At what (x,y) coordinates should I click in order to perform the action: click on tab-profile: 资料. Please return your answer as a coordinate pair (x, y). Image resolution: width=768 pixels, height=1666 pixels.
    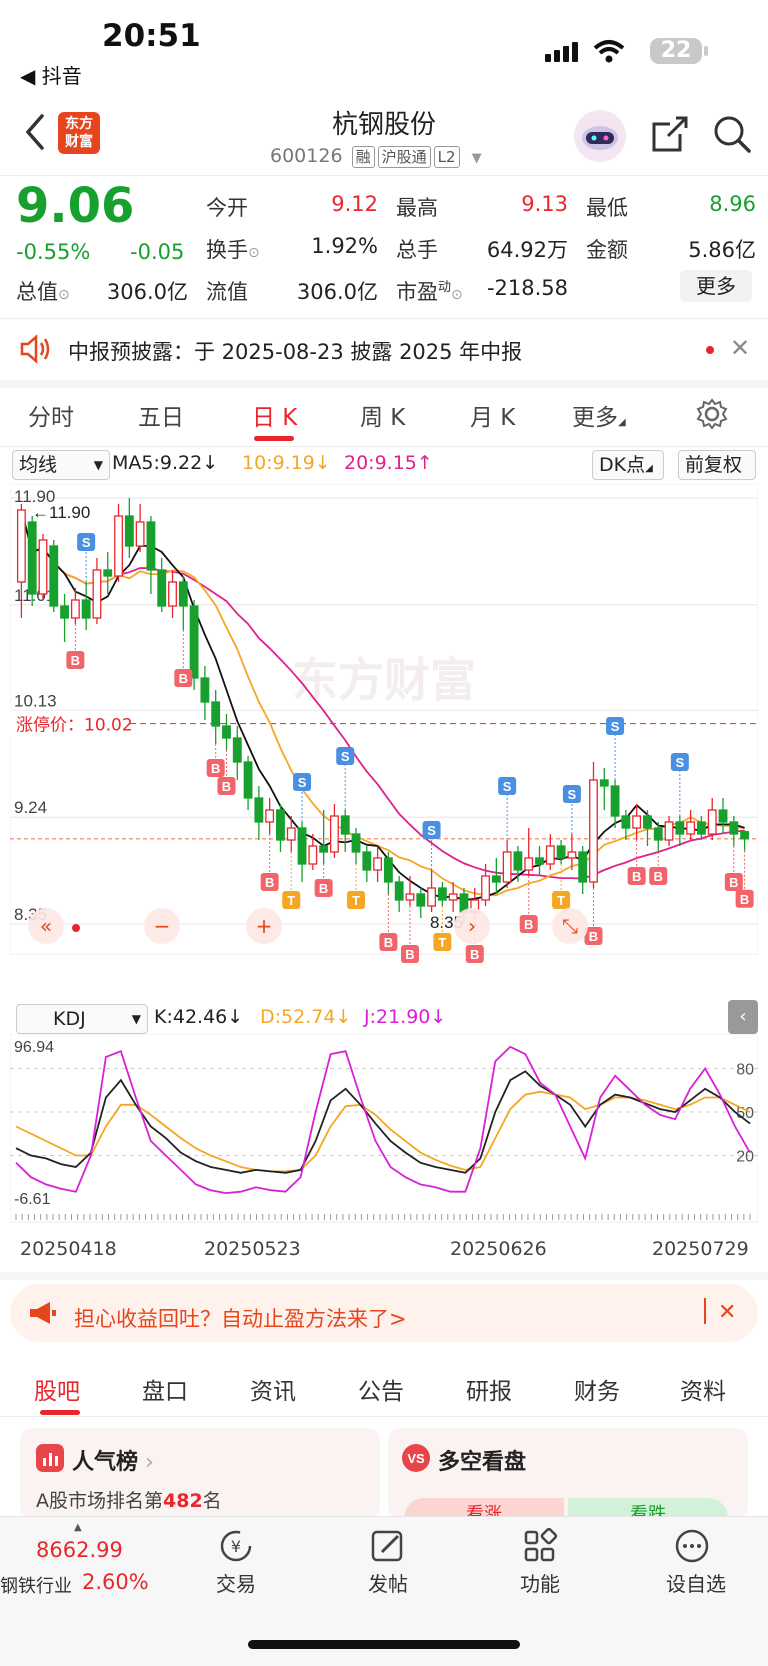
    Looking at the image, I should click on (703, 1389).